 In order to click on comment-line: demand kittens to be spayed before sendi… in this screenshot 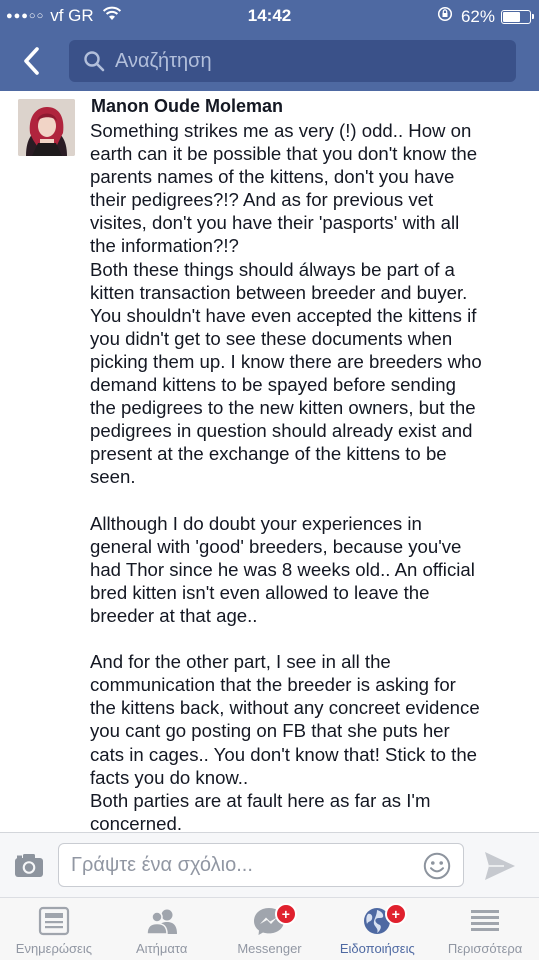, I will do `click(273, 385)`.